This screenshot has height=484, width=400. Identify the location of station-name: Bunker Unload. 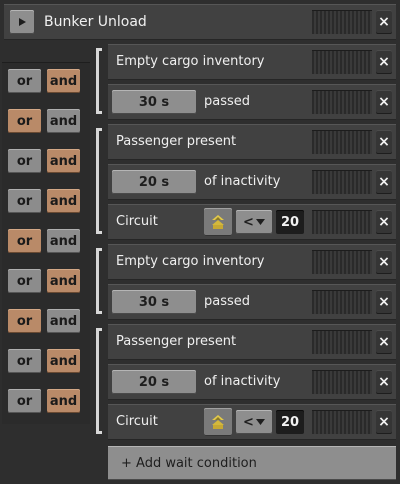
(95, 22).